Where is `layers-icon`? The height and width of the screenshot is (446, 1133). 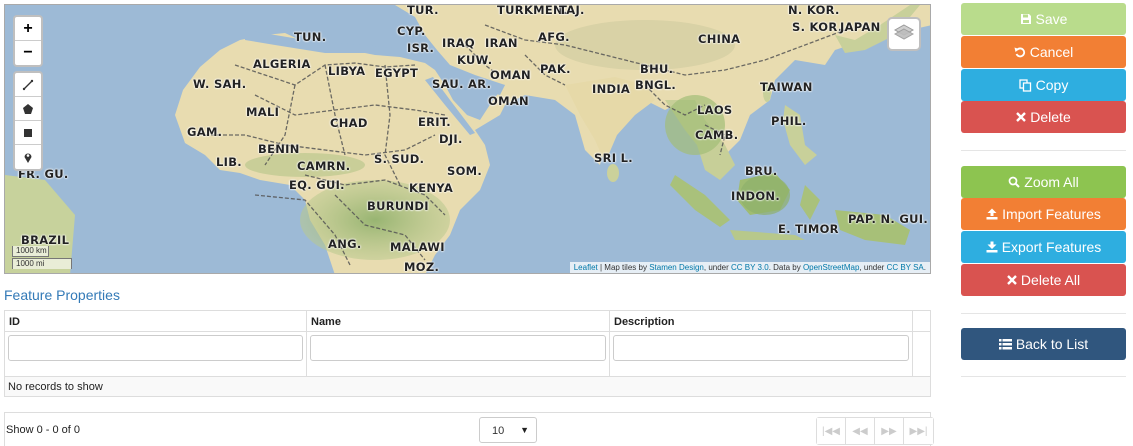 layers-icon is located at coordinates (904, 34).